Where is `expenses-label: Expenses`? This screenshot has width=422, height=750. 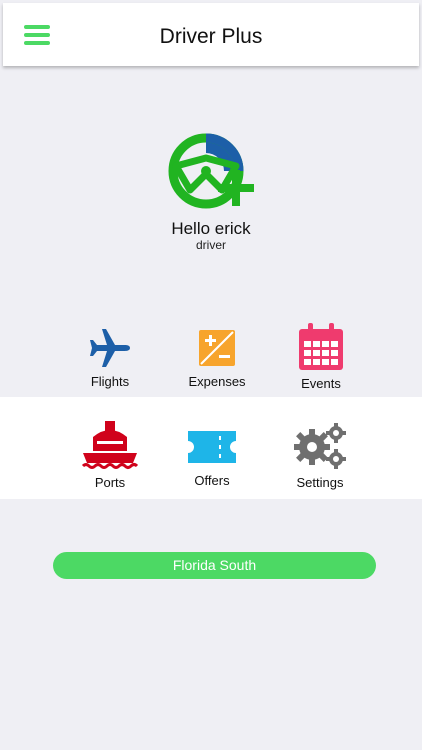 expenses-label: Expenses is located at coordinates (217, 381).